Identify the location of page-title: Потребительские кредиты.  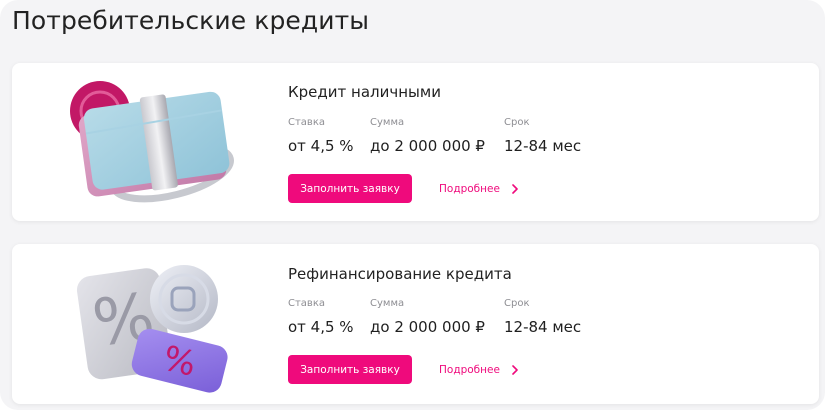
(191, 20).